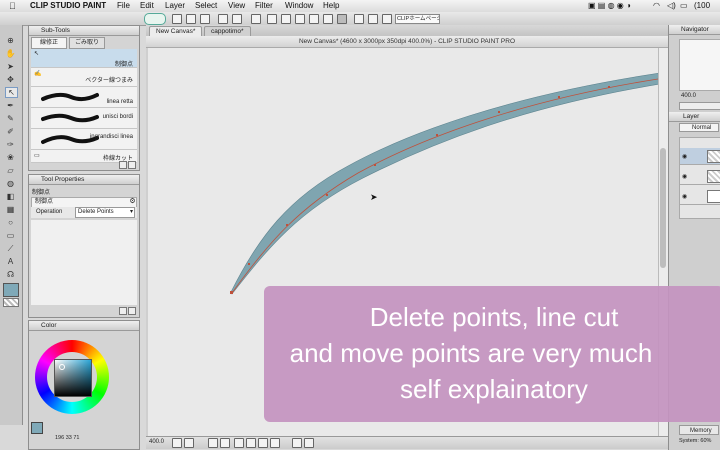 This screenshot has width=720, height=450. What do you see at coordinates (10, 222) in the screenshot?
I see `figure-tool-icon: ○` at bounding box center [10, 222].